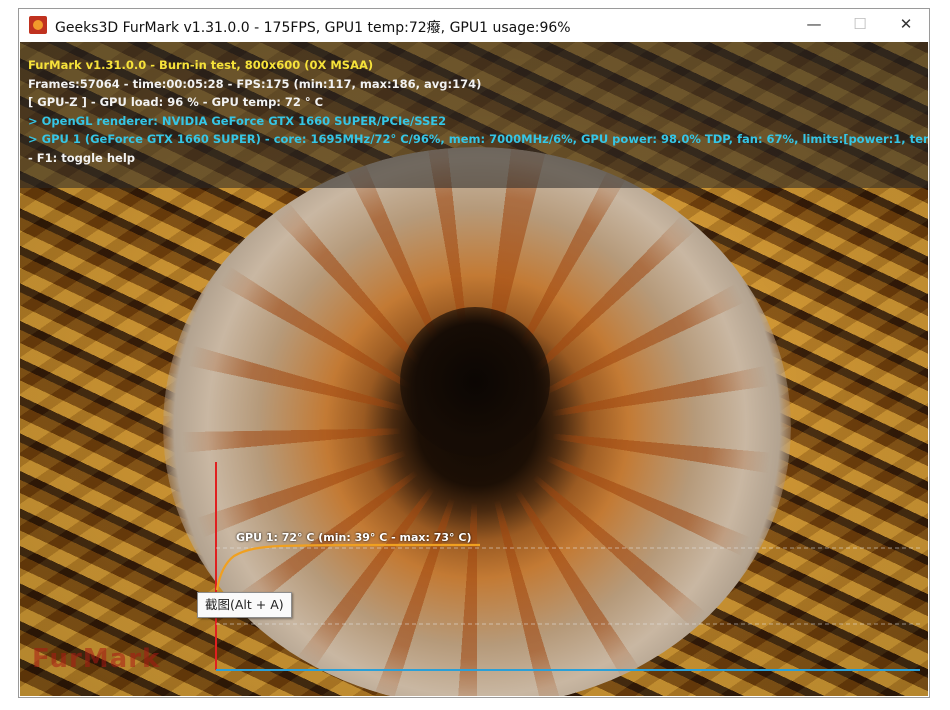 The image size is (950, 710). I want to click on close-button: ✕, so click(906, 25).